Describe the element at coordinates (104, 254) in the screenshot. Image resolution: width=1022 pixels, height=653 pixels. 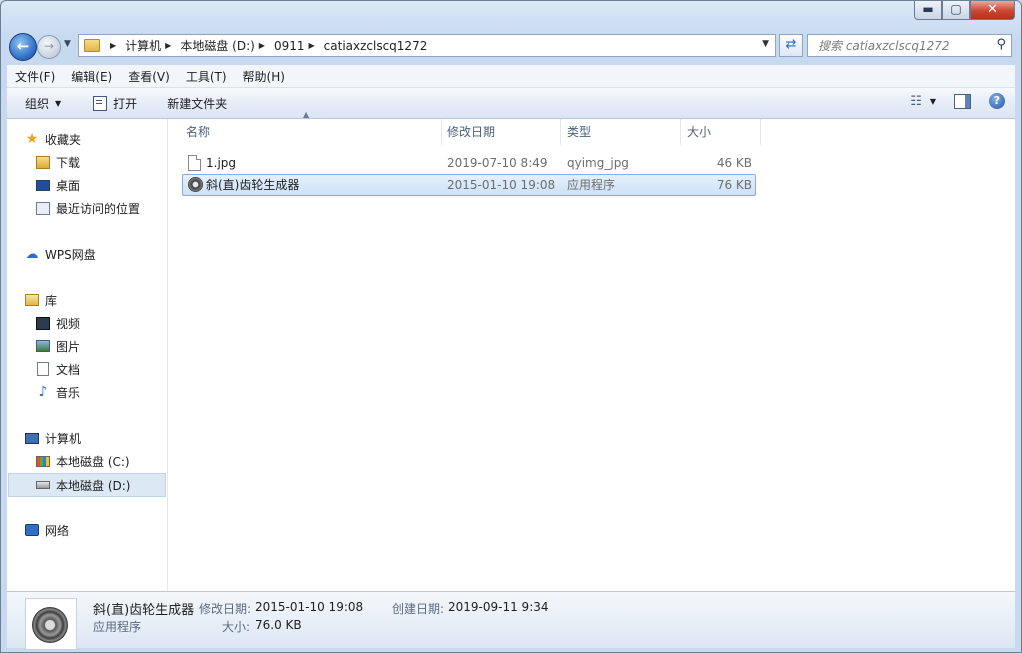
I see `sidebar-item-wps: ☁ WPS网盘` at that location.